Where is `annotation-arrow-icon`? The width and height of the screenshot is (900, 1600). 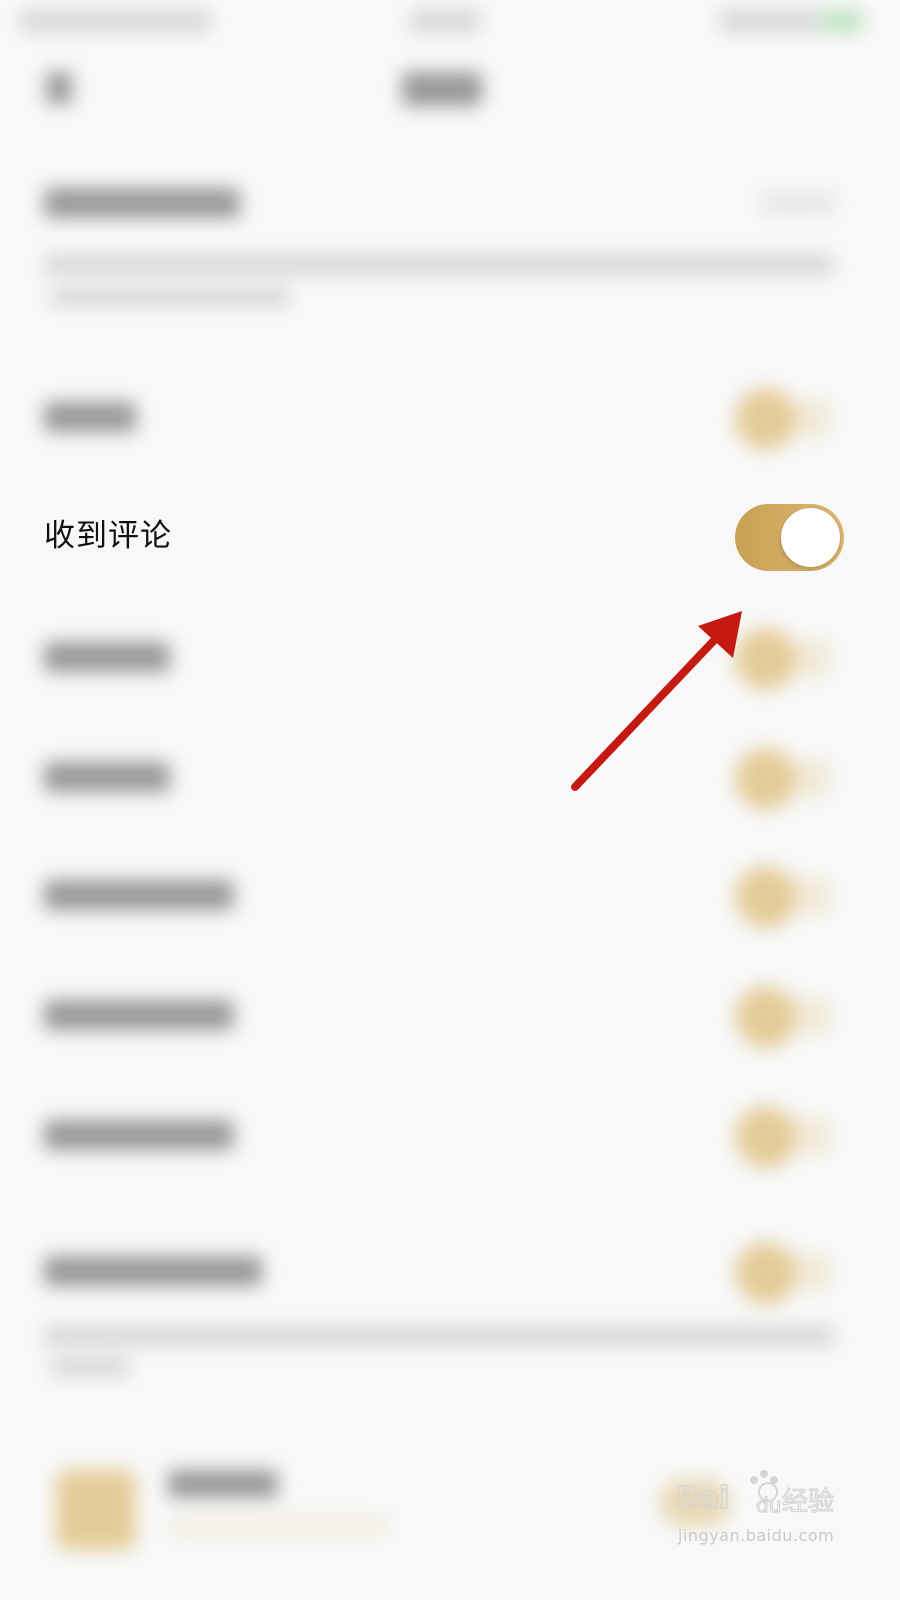
annotation-arrow-icon is located at coordinates (656, 701).